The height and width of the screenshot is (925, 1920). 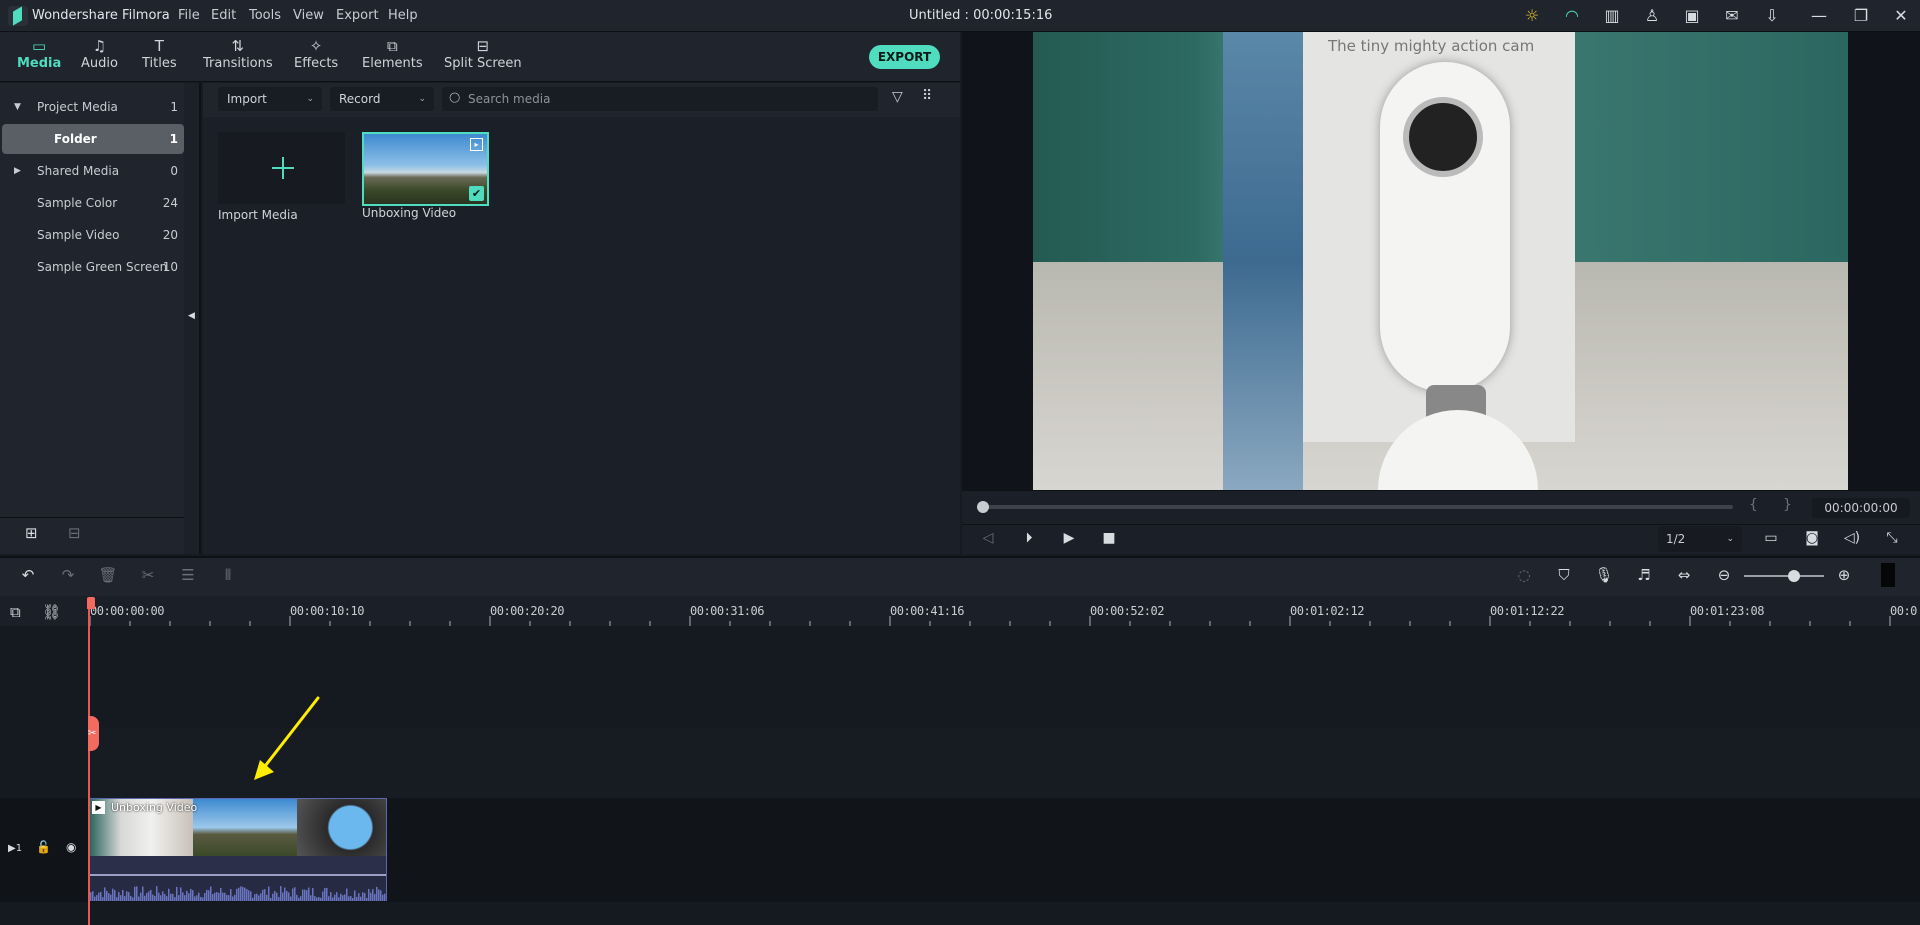 I want to click on record-dropdown: Record ⌄, so click(x=382, y=99).